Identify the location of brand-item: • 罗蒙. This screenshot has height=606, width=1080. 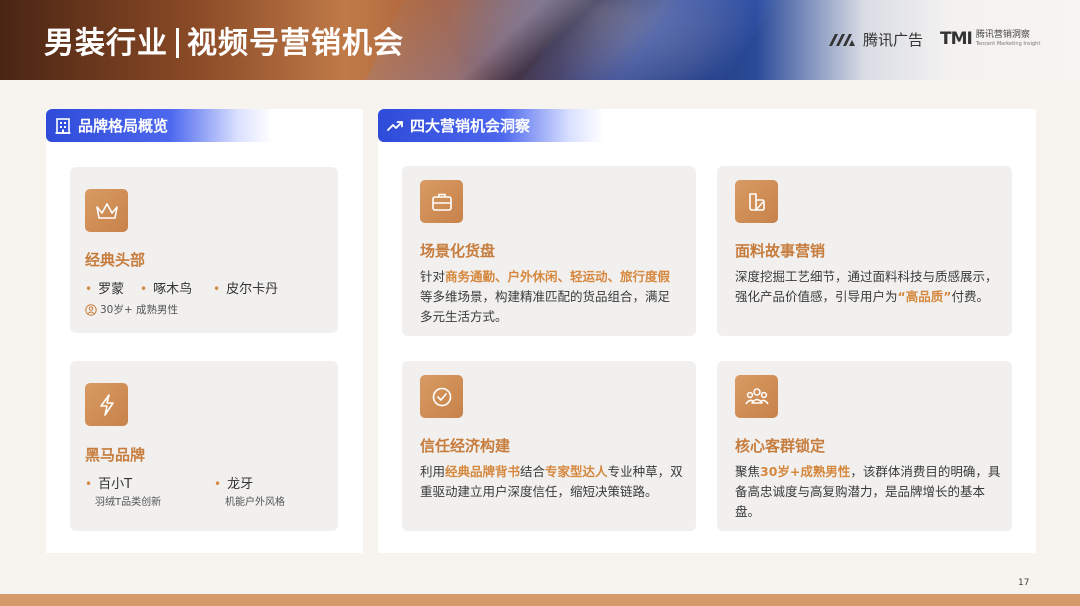
(105, 289).